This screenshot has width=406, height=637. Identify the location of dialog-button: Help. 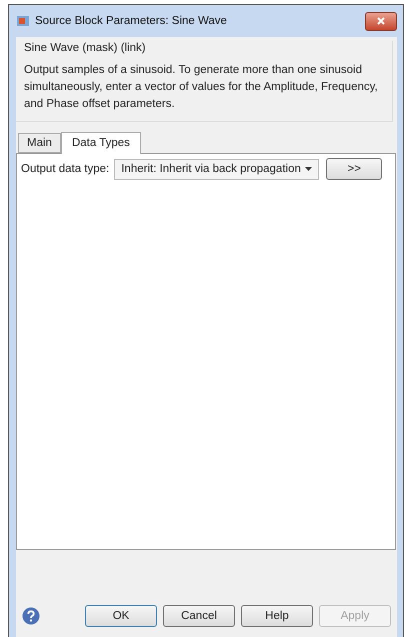
(277, 616).